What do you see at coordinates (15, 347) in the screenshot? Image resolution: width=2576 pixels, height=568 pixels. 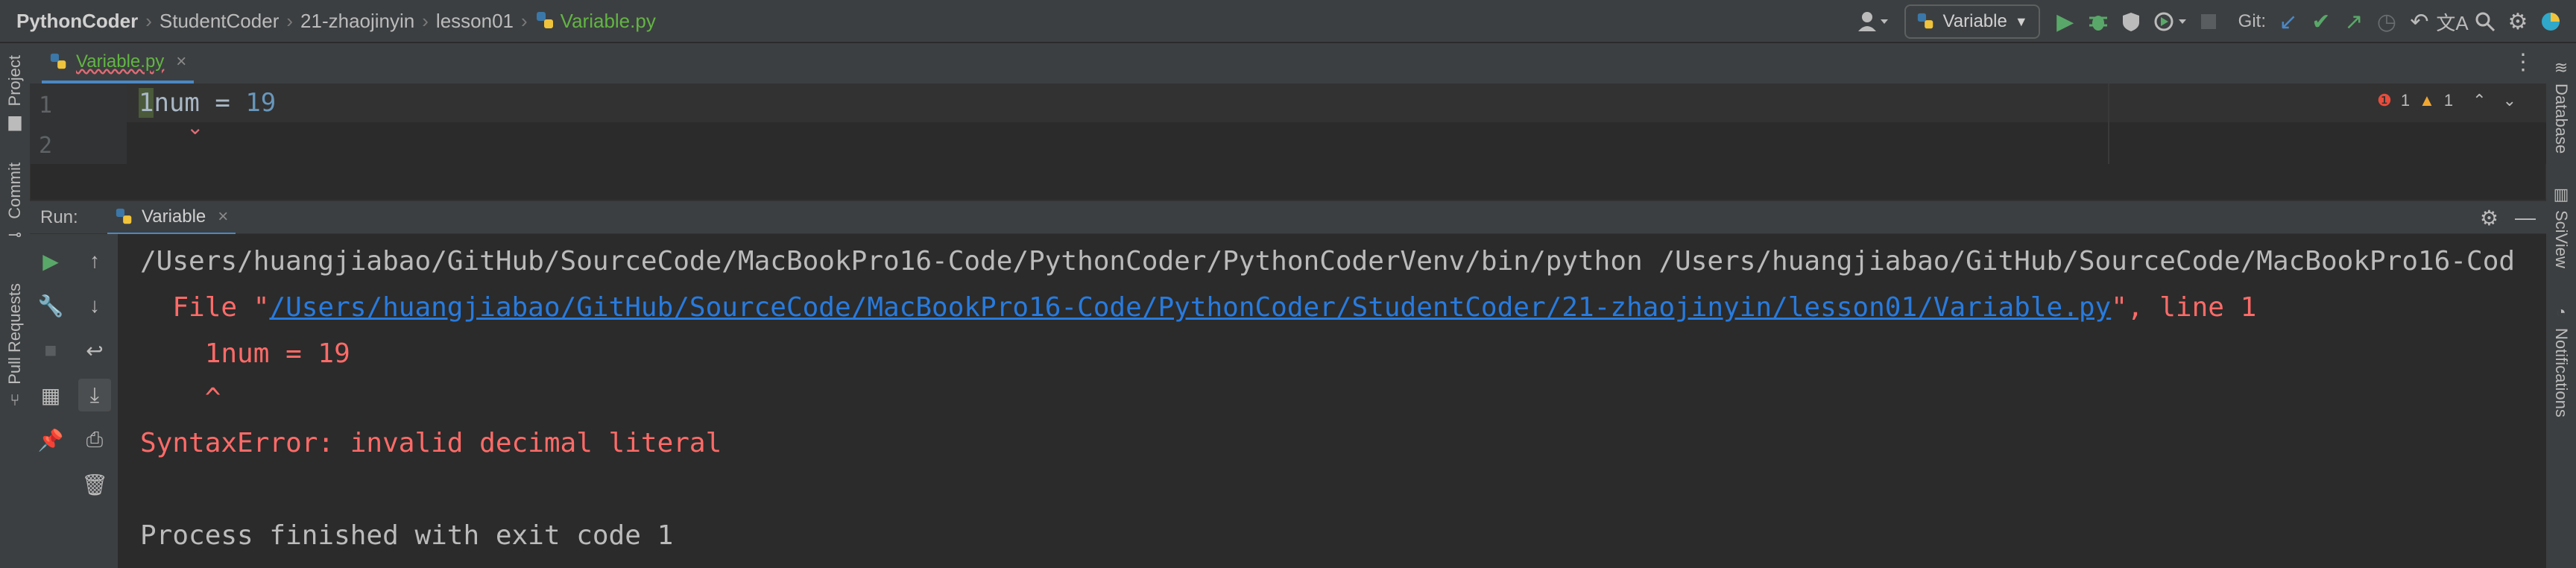 I see `pull-requests-tool-tab: Pull Requests ⑂` at bounding box center [15, 347].